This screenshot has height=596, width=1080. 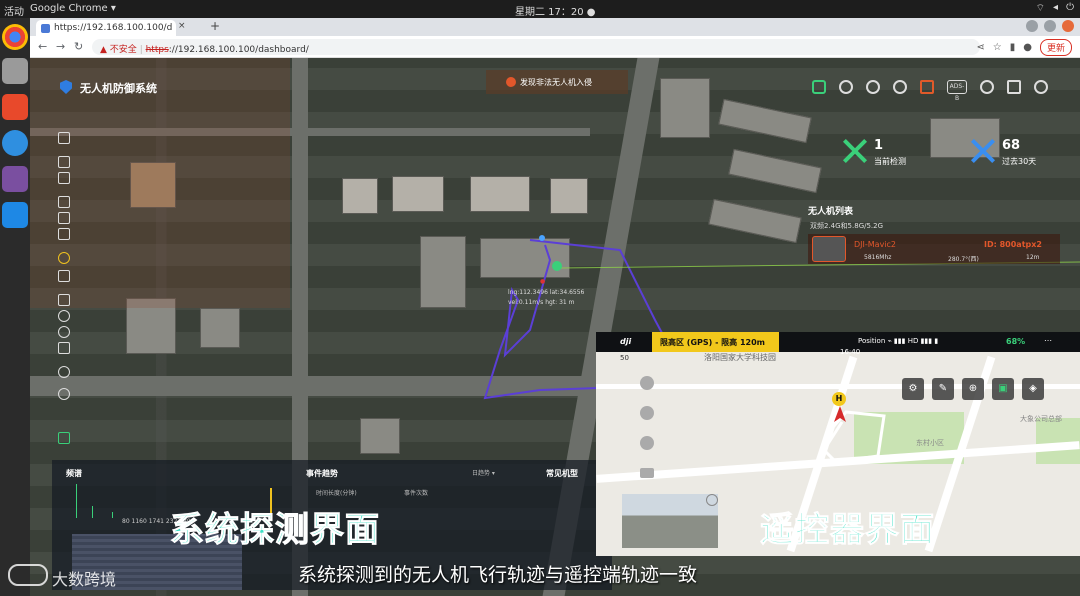 What do you see at coordinates (64, 348) in the screenshot?
I see `eraser-icon` at bounding box center [64, 348].